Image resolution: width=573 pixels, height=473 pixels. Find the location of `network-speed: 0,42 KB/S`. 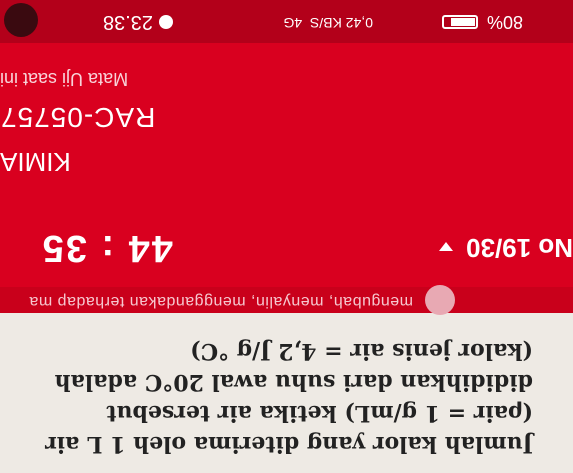

network-speed: 0,42 KB/S is located at coordinates (341, 23).